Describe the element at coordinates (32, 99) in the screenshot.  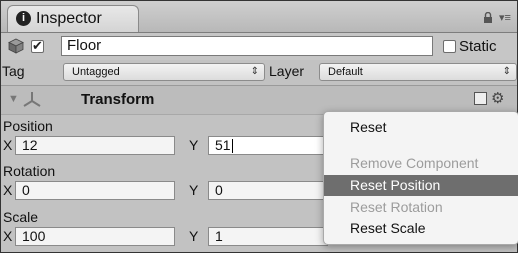
I see `transform-icon` at that location.